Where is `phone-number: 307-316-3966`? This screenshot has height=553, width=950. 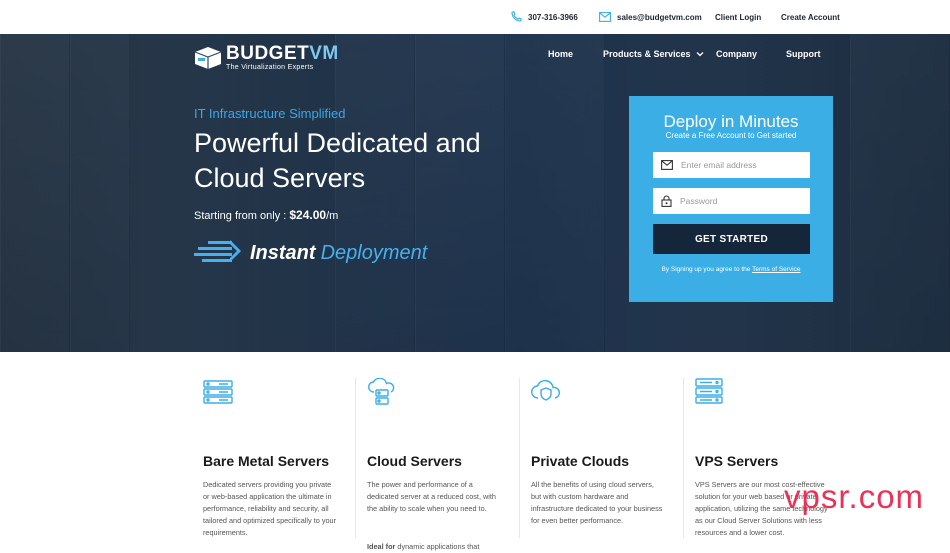
phone-number: 307-316-3966 is located at coordinates (553, 17).